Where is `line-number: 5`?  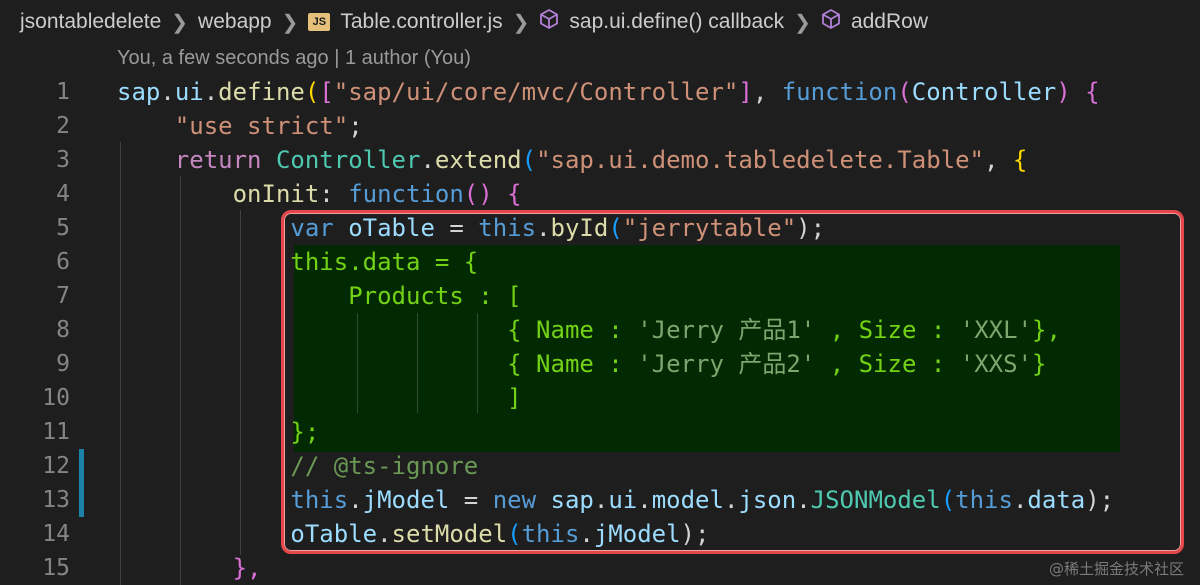
line-number: 5 is located at coordinates (63, 228).